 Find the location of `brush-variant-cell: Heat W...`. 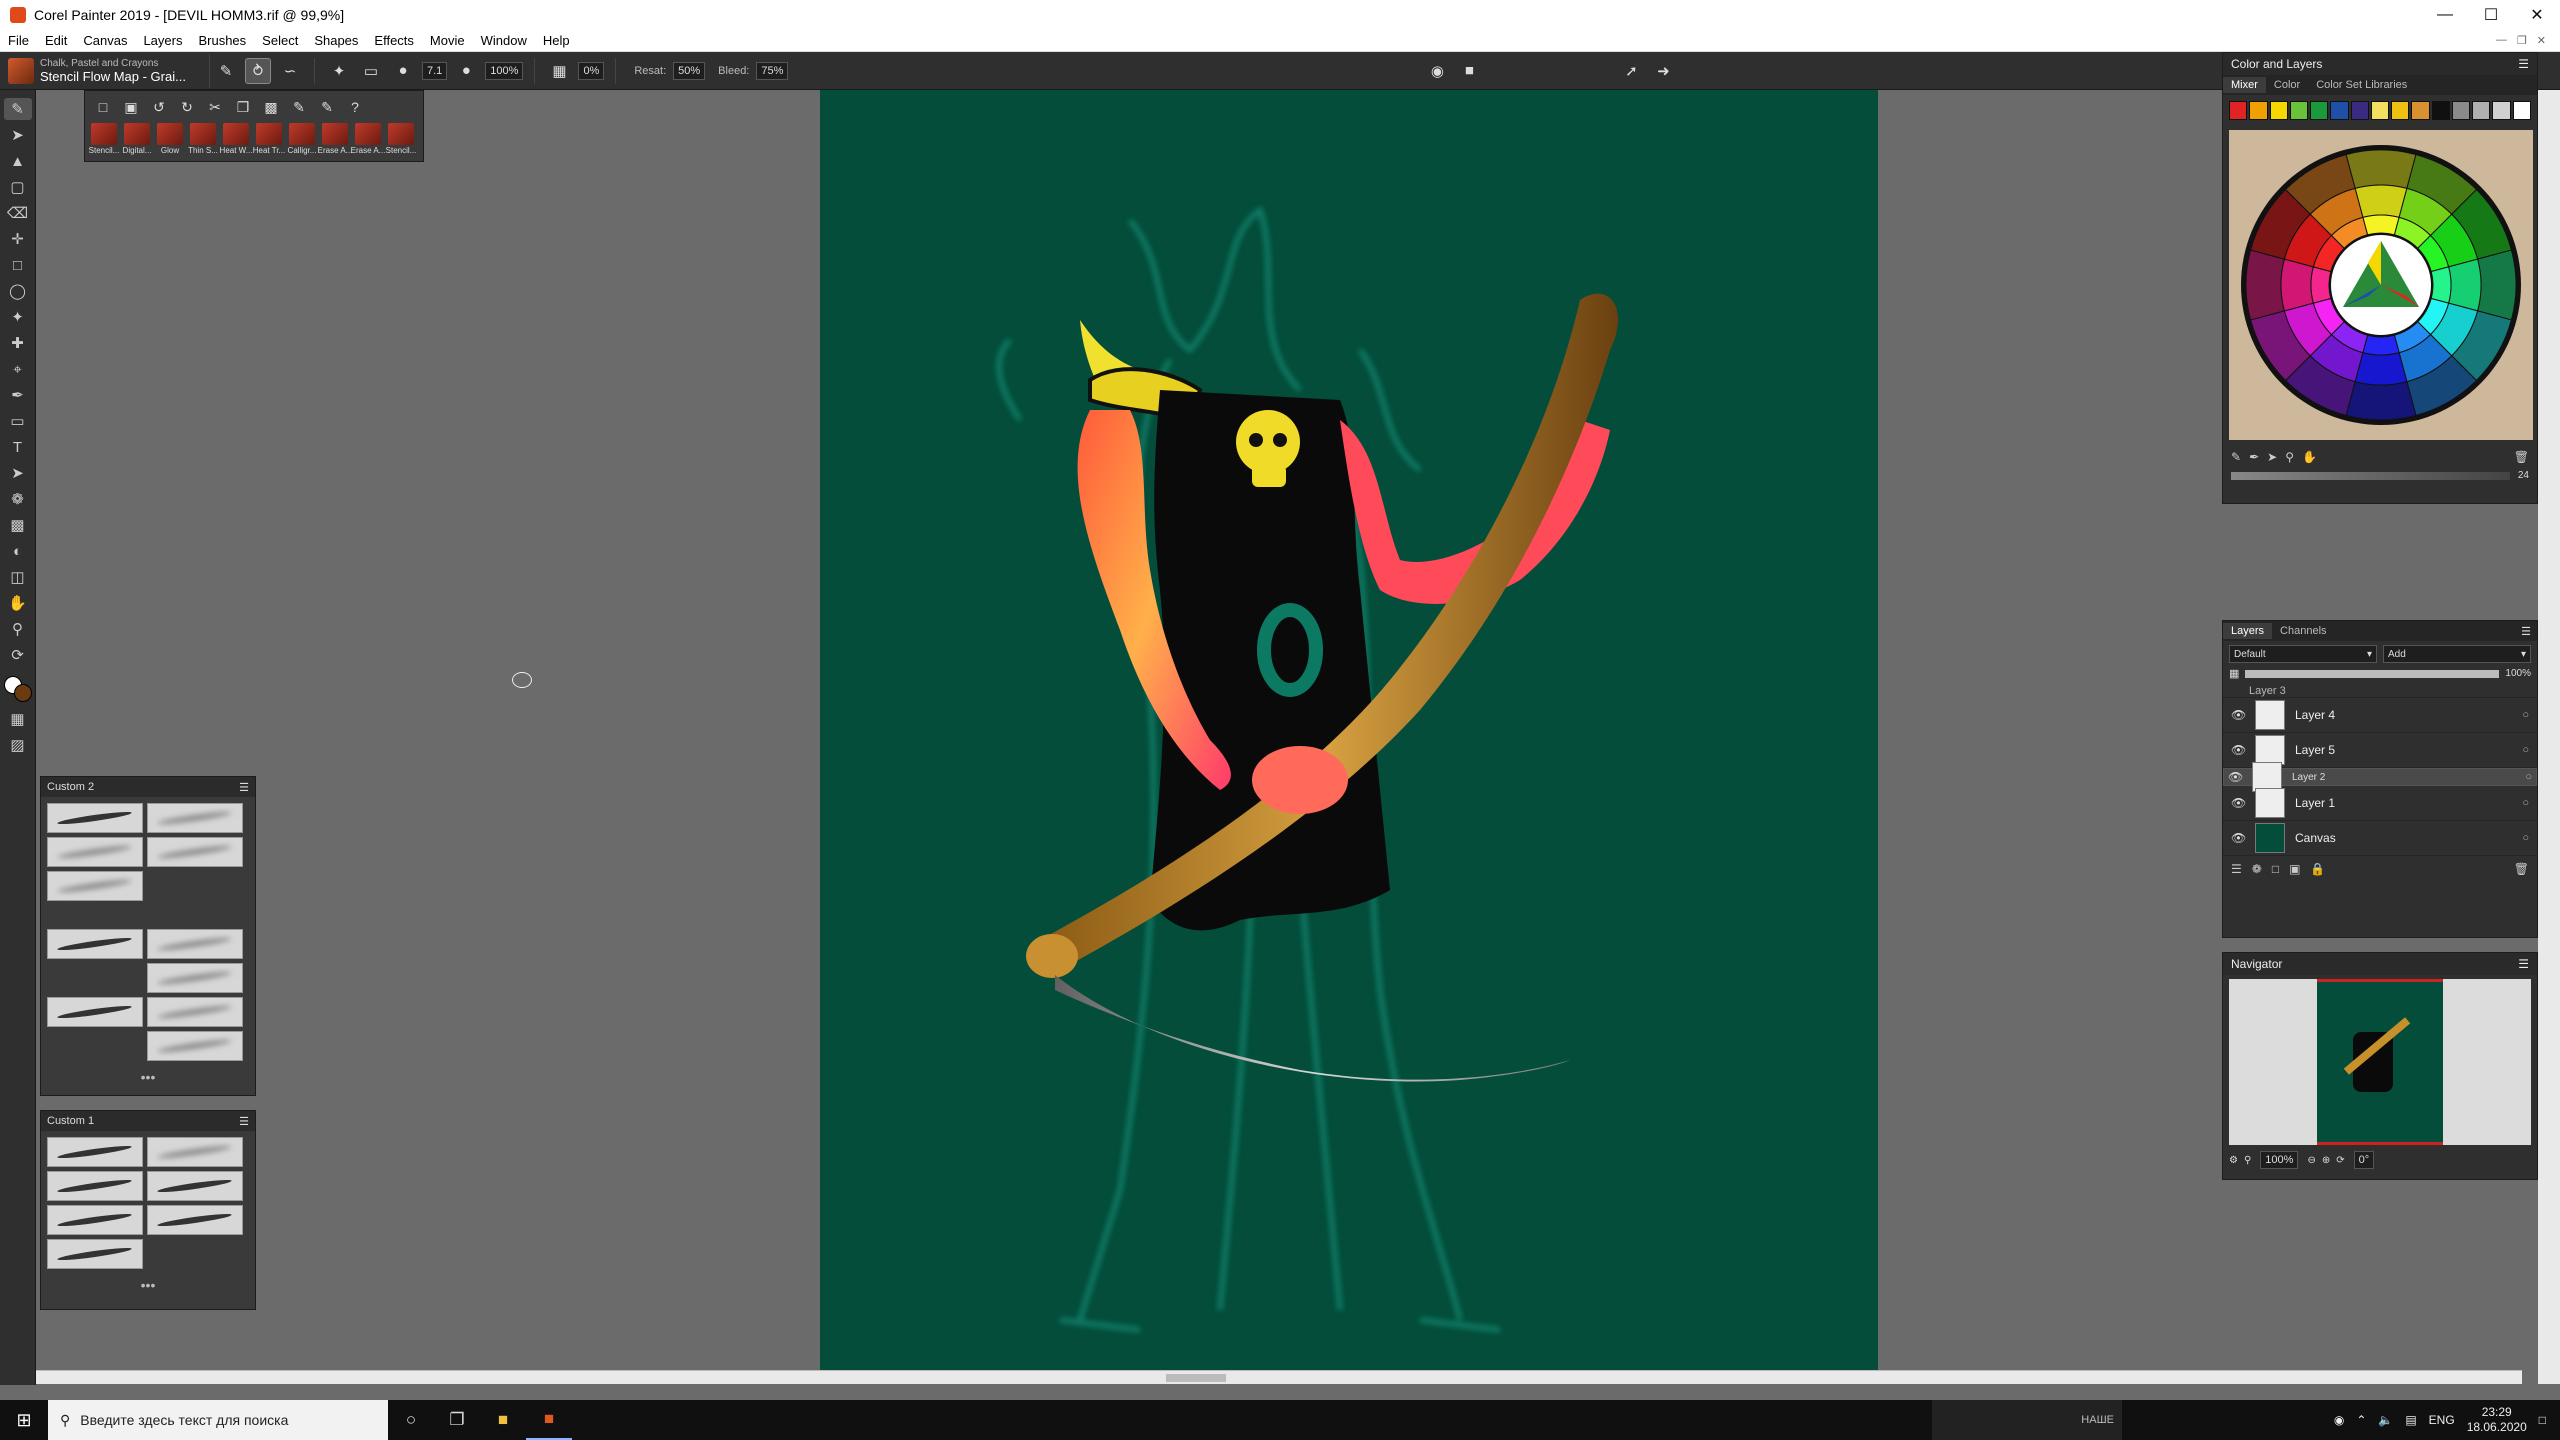

brush-variant-cell: Heat W... is located at coordinates (236, 140).